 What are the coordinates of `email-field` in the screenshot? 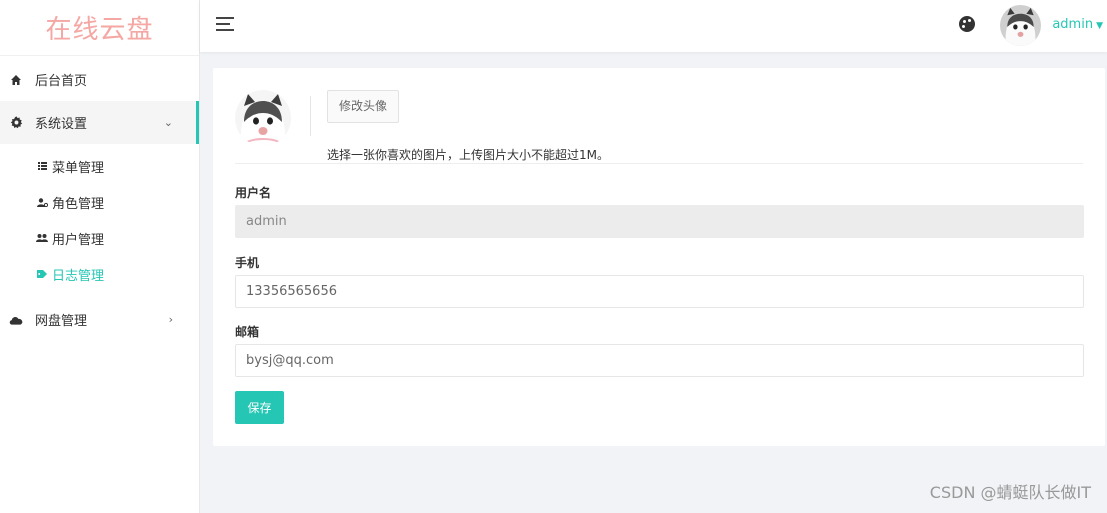 It's located at (659, 360).